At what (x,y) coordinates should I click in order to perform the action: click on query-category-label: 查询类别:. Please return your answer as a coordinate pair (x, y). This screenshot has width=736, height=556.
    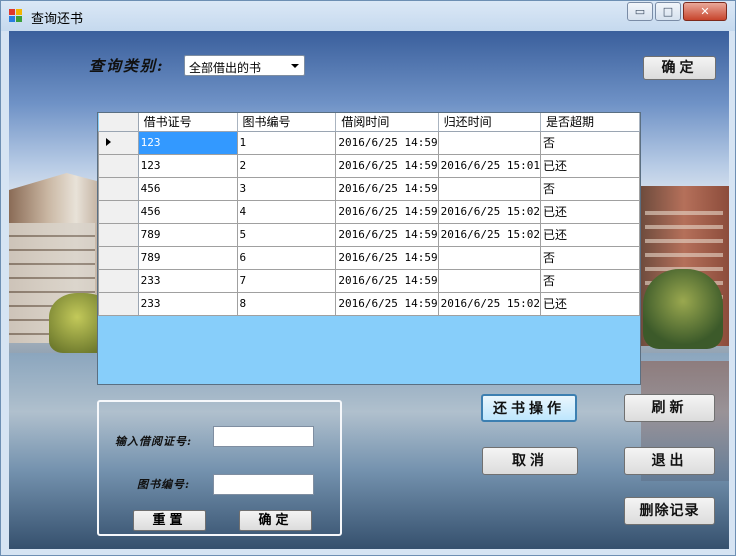
    Looking at the image, I should click on (127, 66).